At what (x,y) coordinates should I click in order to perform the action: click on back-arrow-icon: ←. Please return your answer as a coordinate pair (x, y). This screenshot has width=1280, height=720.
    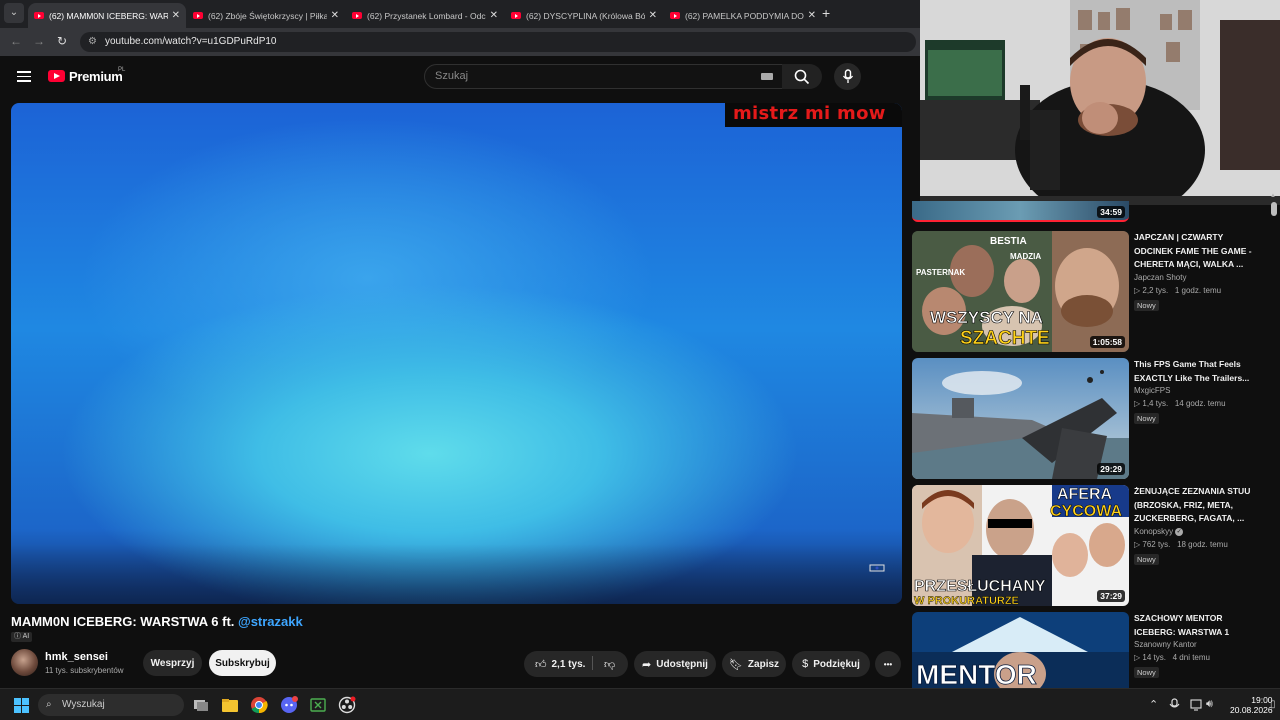
    Looking at the image, I should click on (16, 41).